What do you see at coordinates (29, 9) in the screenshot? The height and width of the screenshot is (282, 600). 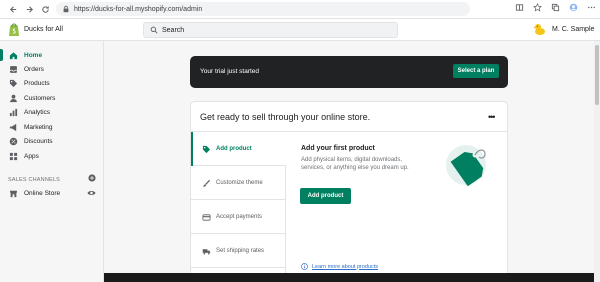 I see `forward-arrow-icon` at bounding box center [29, 9].